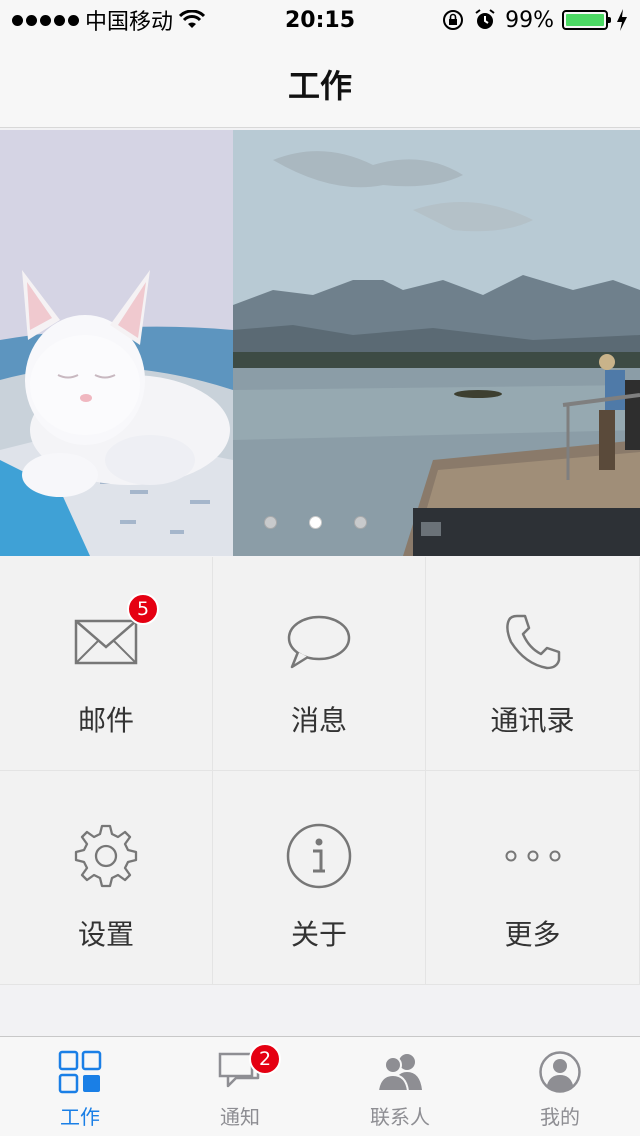  I want to click on tab-label-notifications: 通知, so click(240, 1117).